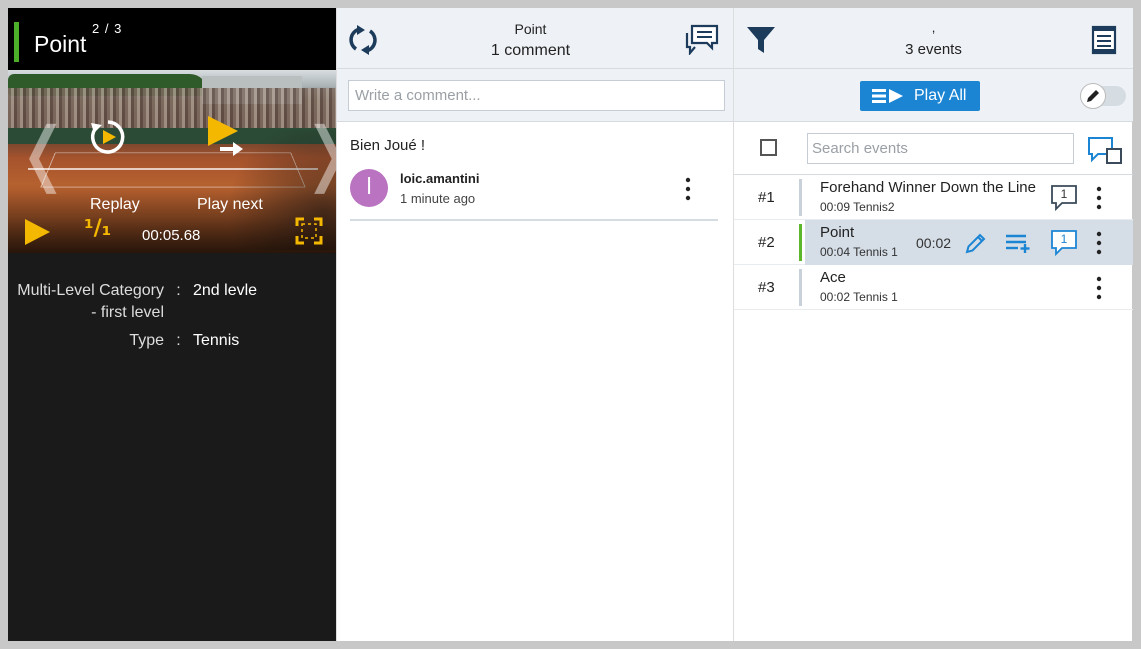 The width and height of the screenshot is (1141, 649). I want to click on playback-speed: ¹/₁, so click(97, 228).